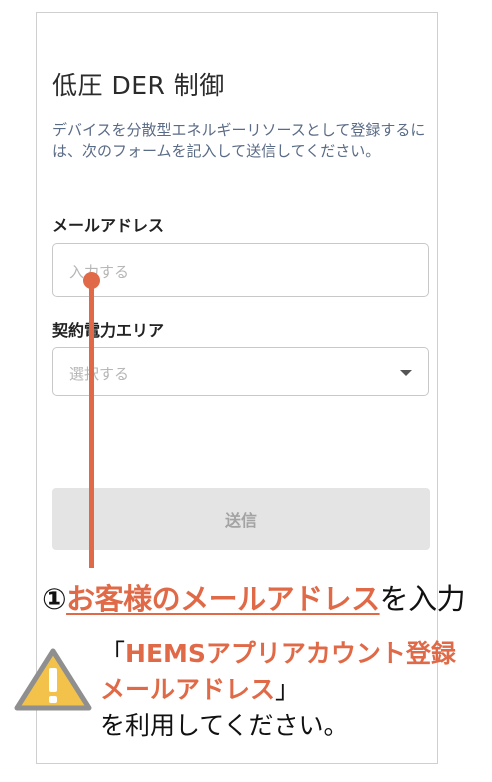 This screenshot has width=492, height=782. I want to click on note-highlight-app: HEMSアプリアカウント登録, so click(290, 653).